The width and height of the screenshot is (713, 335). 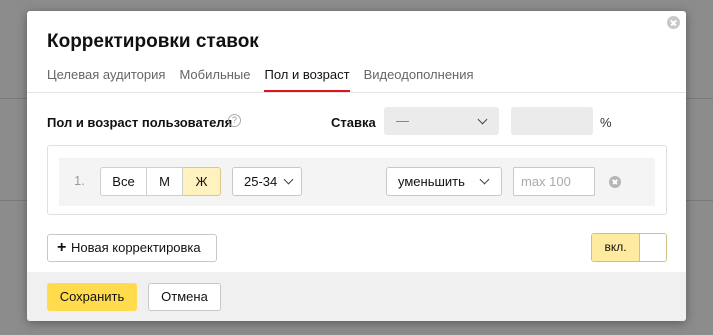 I want to click on add-adjustment-label: Новая корректировка, so click(x=136, y=247).